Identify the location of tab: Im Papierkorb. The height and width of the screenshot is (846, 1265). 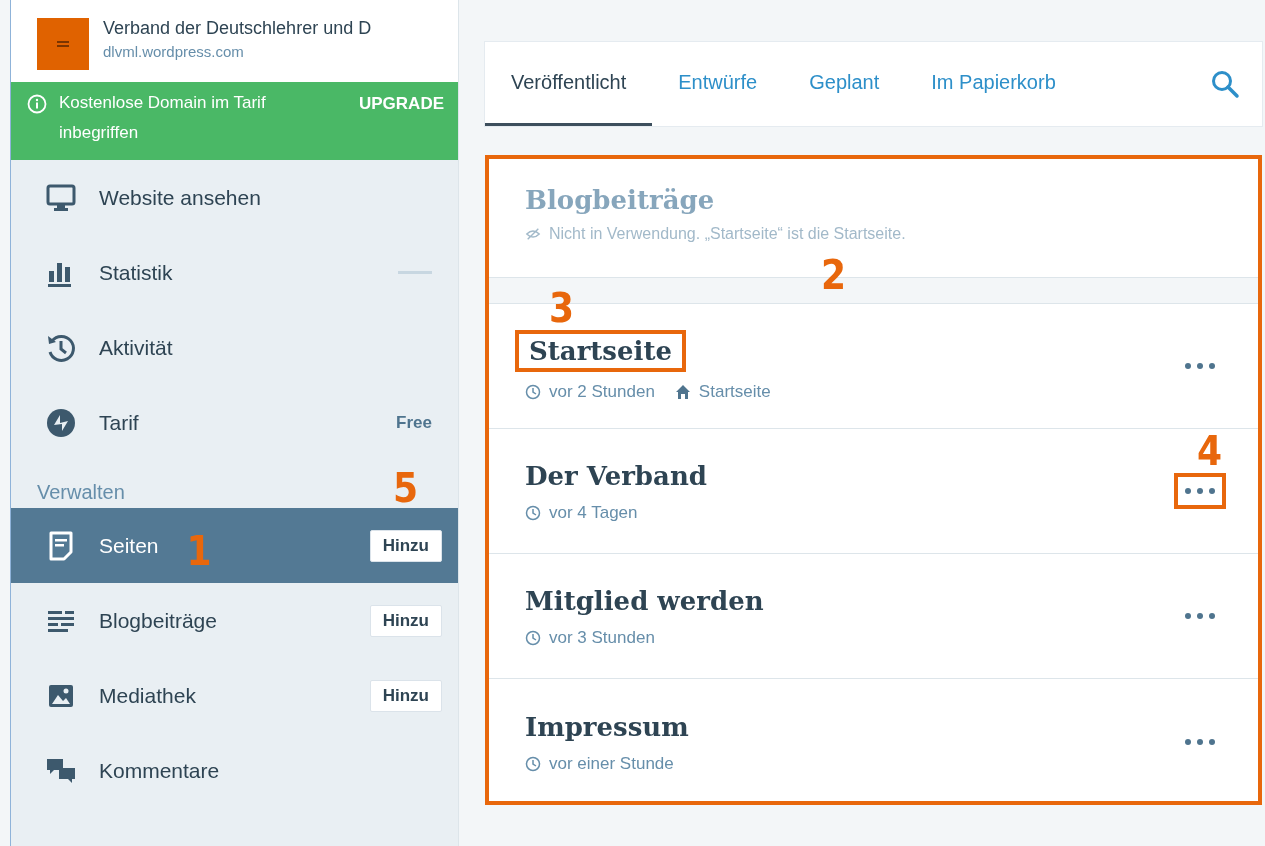
(993, 84).